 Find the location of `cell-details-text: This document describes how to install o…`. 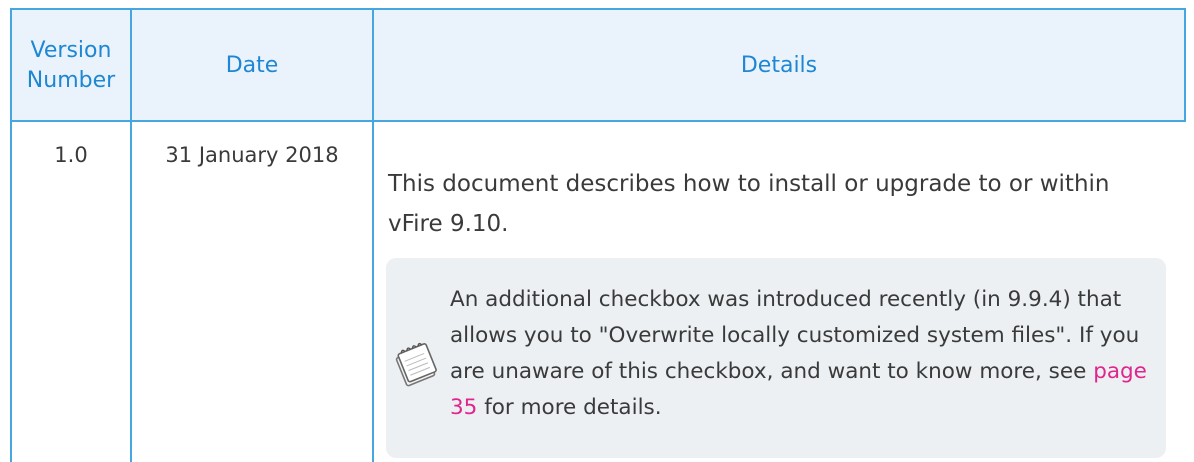

cell-details-text: This document describes how to install o… is located at coordinates (749, 204).